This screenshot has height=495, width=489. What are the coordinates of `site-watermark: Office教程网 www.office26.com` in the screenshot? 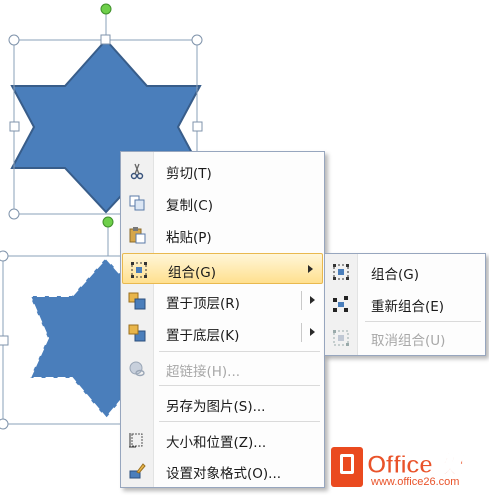 It's located at (408, 469).